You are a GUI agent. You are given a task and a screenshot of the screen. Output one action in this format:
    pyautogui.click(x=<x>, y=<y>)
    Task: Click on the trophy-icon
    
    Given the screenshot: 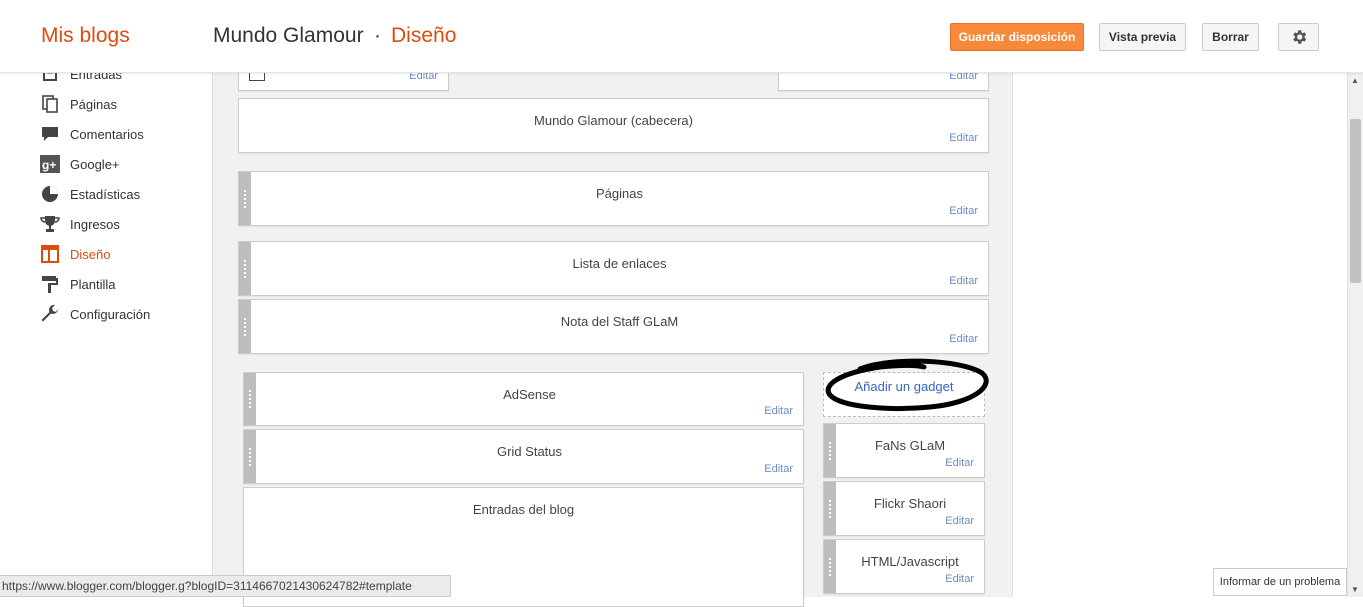 What is the action you would take?
    pyautogui.click(x=50, y=224)
    